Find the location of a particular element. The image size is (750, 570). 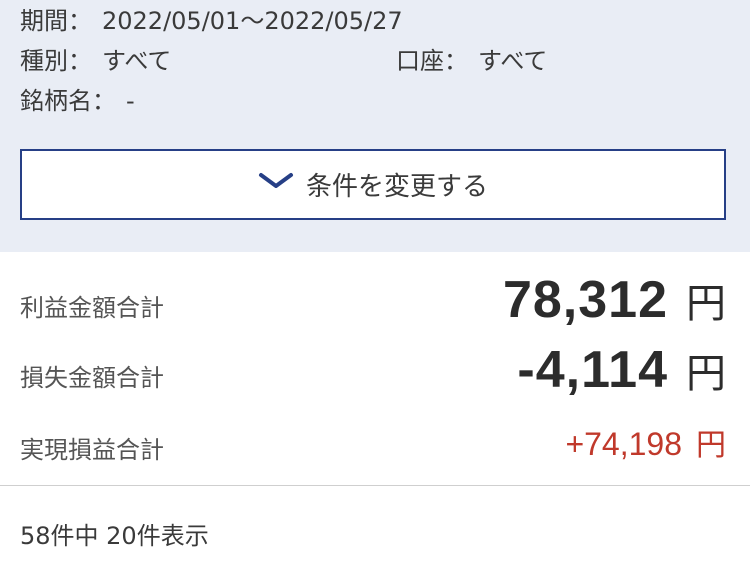

realized-total-value-group: +74,198 円 is located at coordinates (645, 442).